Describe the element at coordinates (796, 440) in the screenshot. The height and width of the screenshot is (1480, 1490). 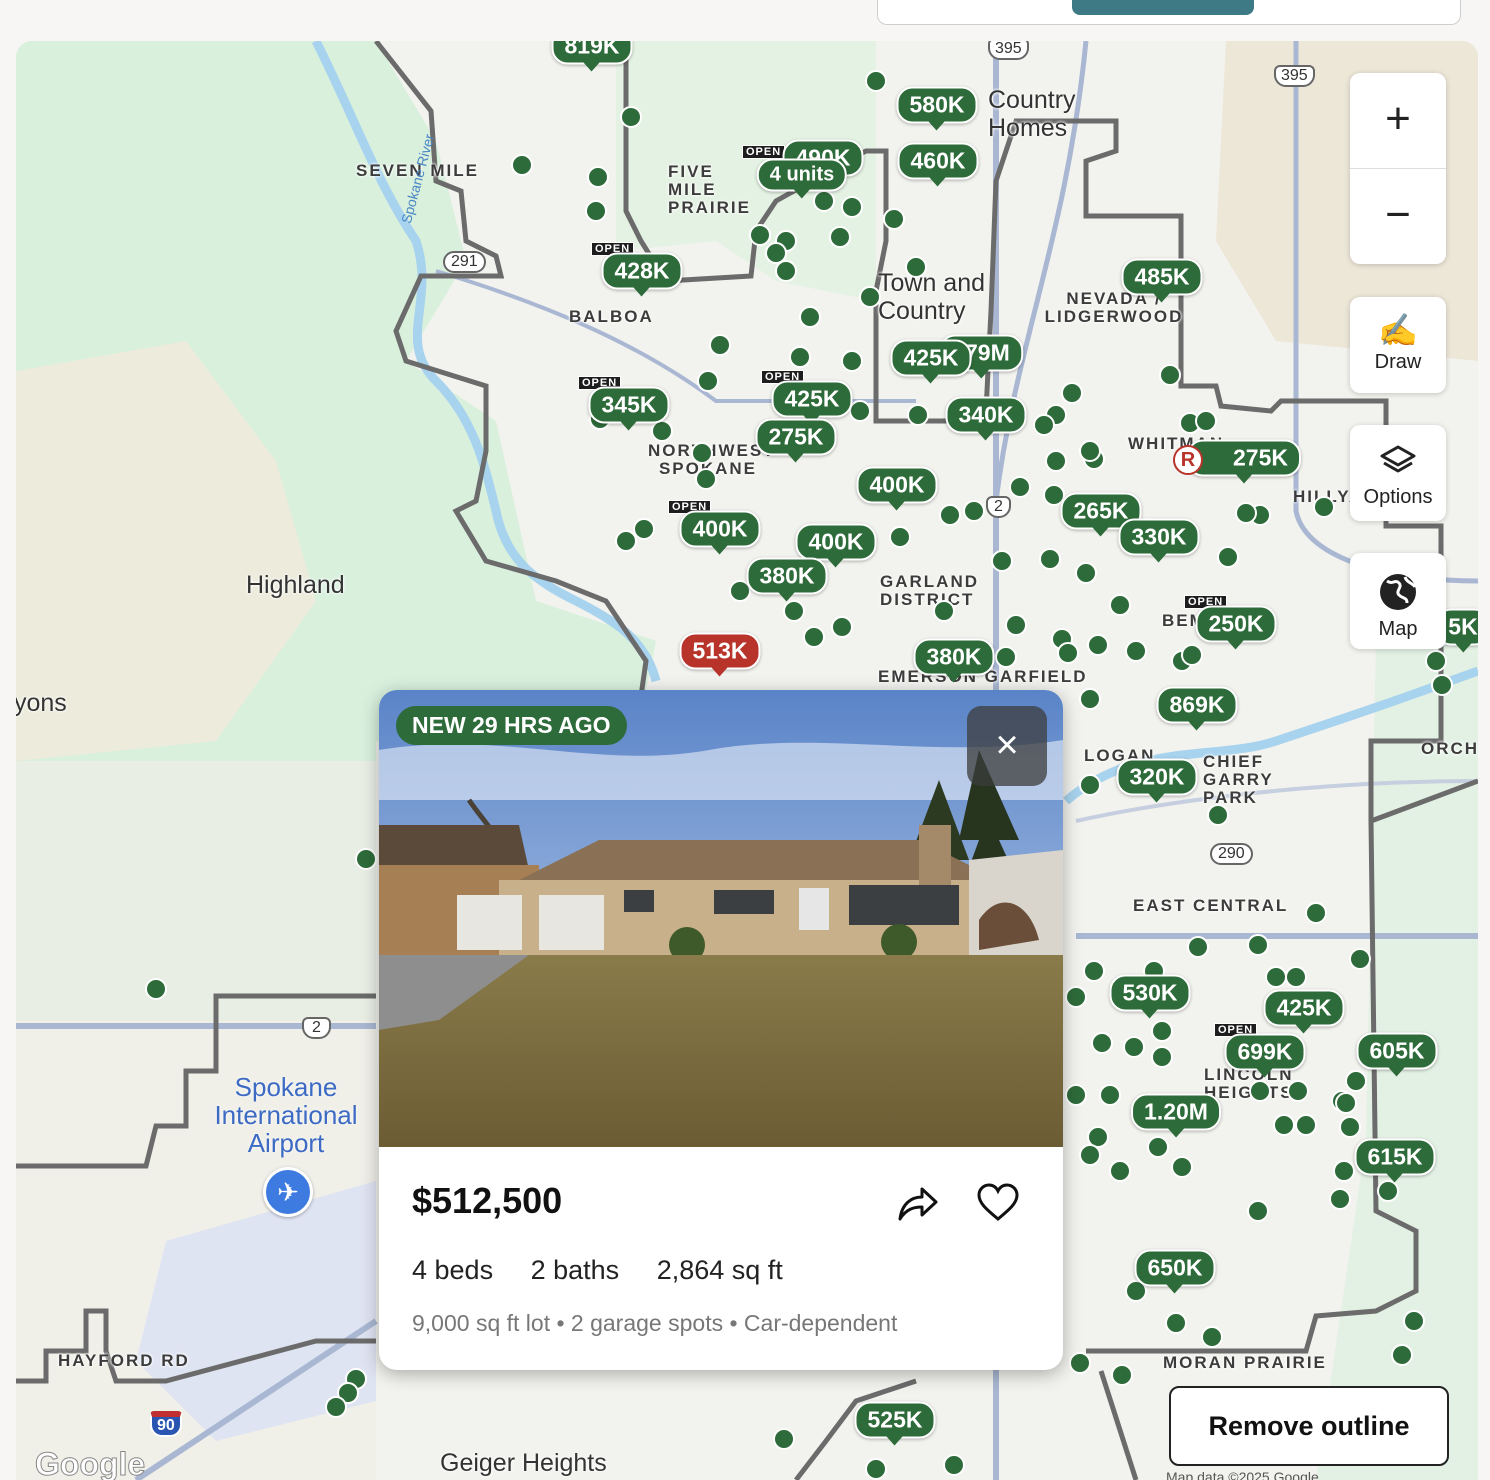
I see `price-pin: 275K` at that location.